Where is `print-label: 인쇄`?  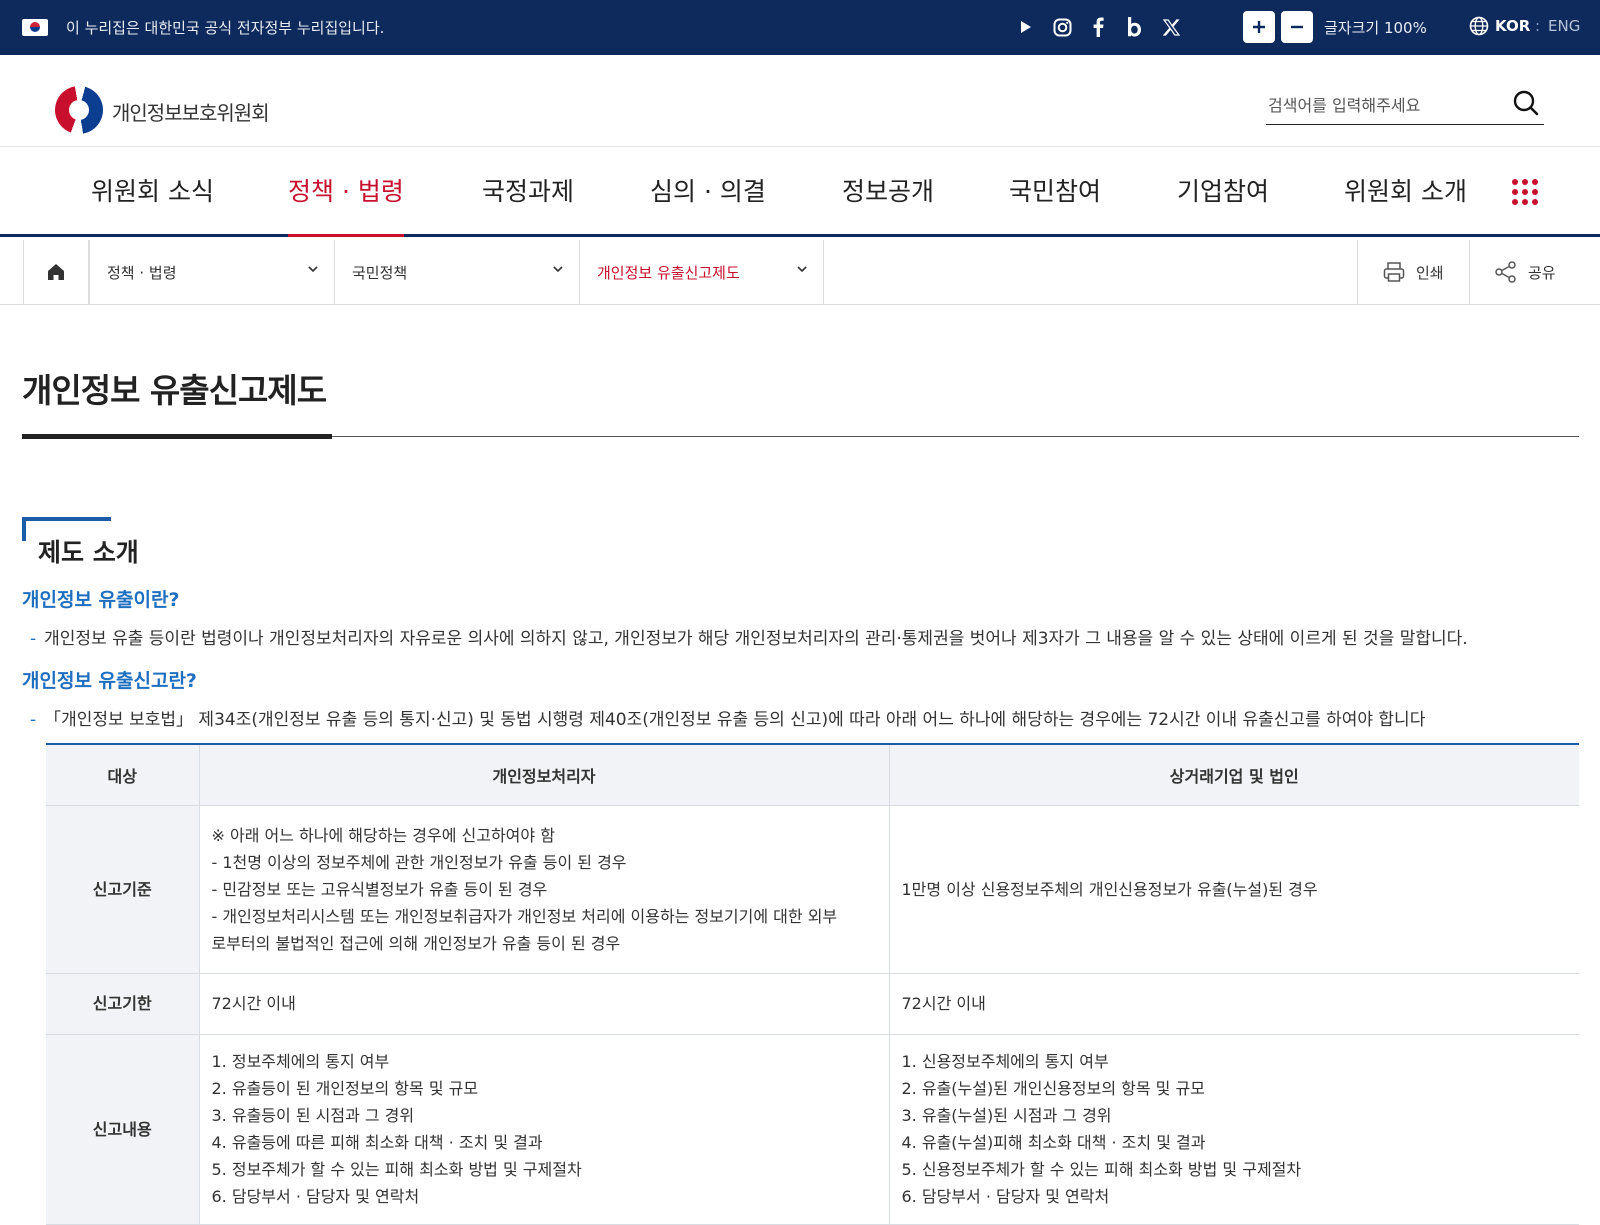
print-label: 인쇄 is located at coordinates (1430, 273).